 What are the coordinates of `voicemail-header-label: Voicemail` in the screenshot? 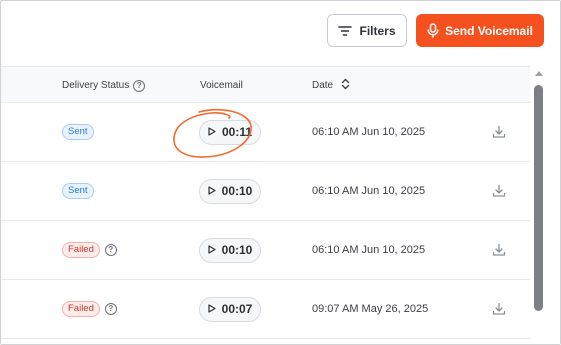 It's located at (221, 85).